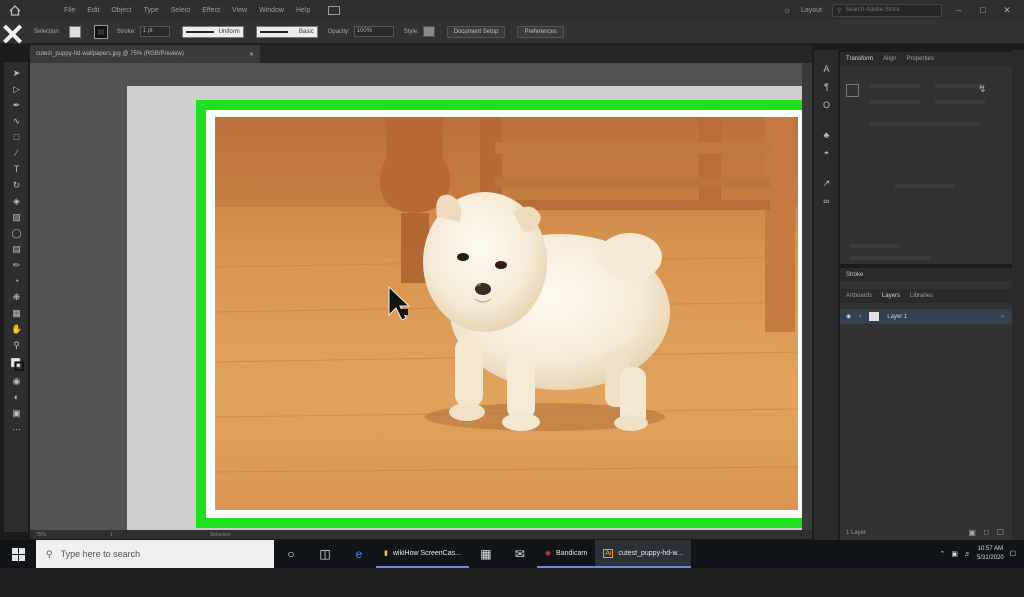 Image resolution: width=1024 pixels, height=597 pixels. I want to click on stock-search-input: ⚲ Search Adobe Stock, so click(887, 10).